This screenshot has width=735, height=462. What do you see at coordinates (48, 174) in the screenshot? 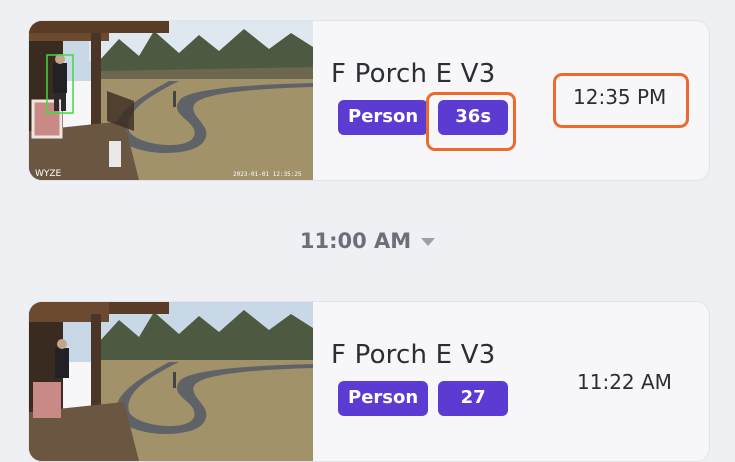
I see `svg-text: WYZE` at bounding box center [48, 174].